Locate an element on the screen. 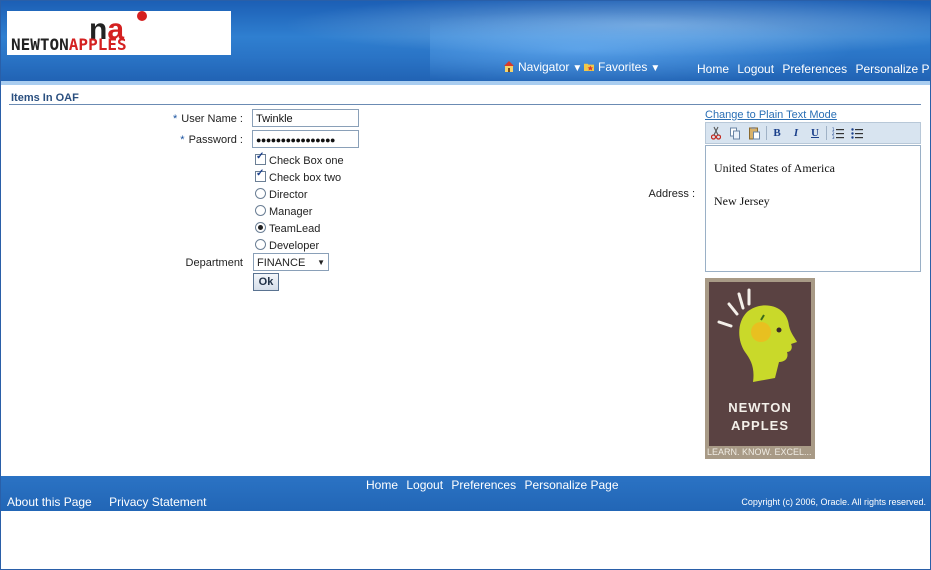  footer-personalize-page-link: Personalize Page is located at coordinates (571, 485).